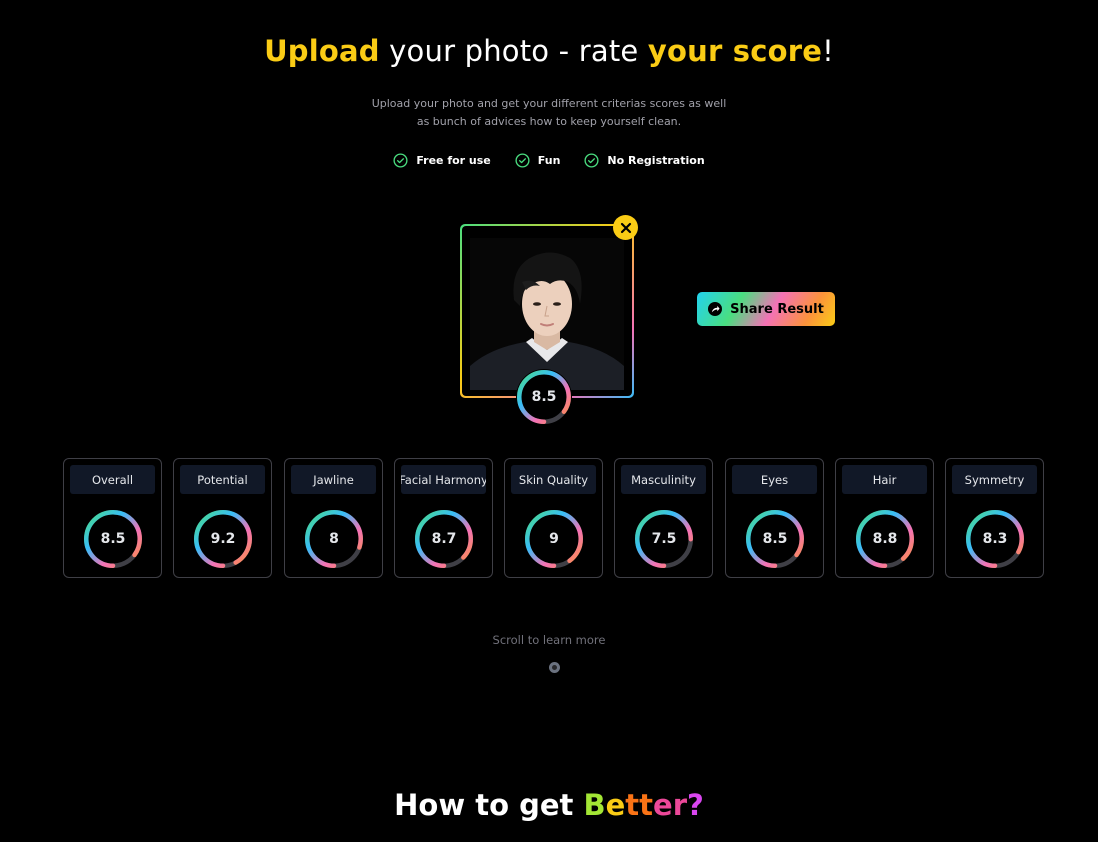  Describe the element at coordinates (994, 479) in the screenshot. I see `score-card-label: Symmetry` at that location.